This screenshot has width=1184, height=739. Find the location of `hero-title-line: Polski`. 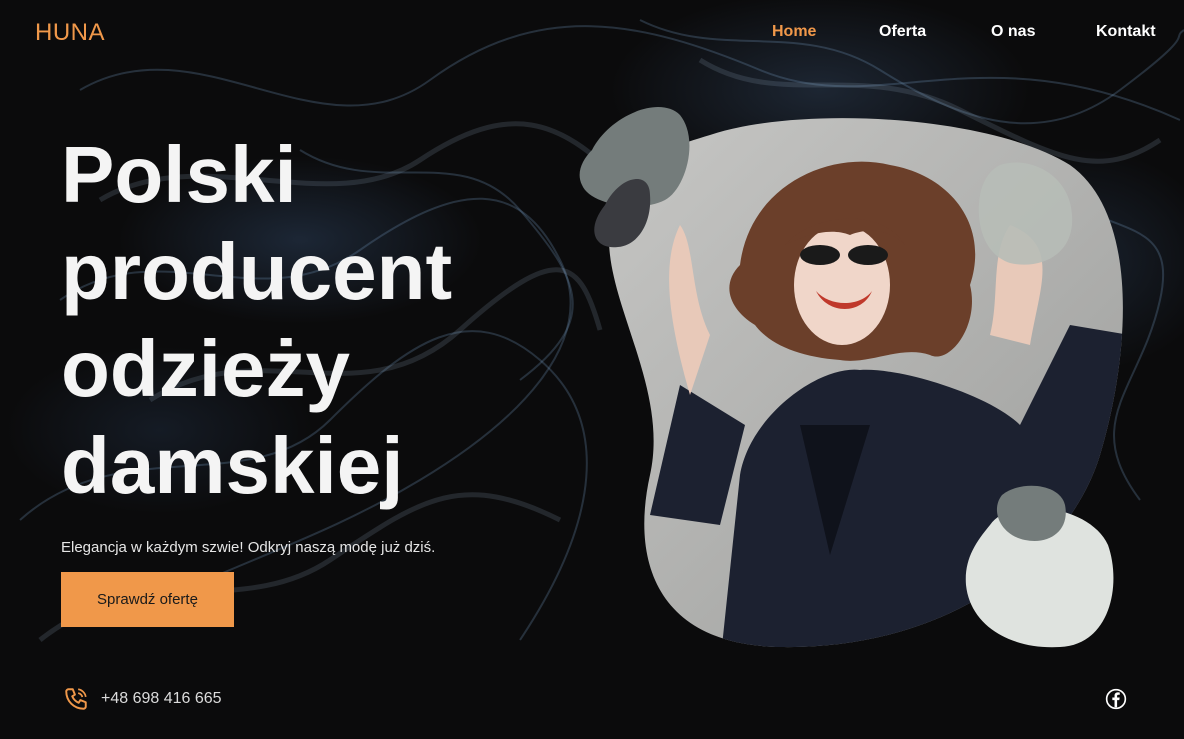

hero-title-line: Polski is located at coordinates (179, 174).